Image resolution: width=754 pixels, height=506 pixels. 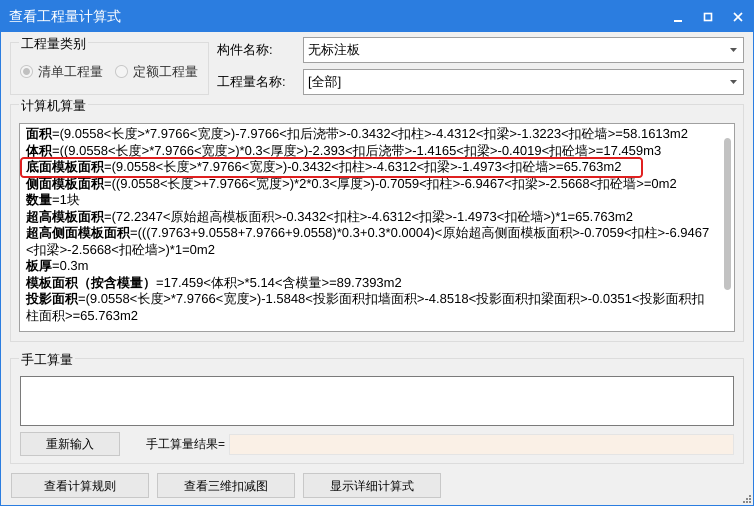 What do you see at coordinates (678, 21) in the screenshot?
I see `minimize-icon` at bounding box center [678, 21].